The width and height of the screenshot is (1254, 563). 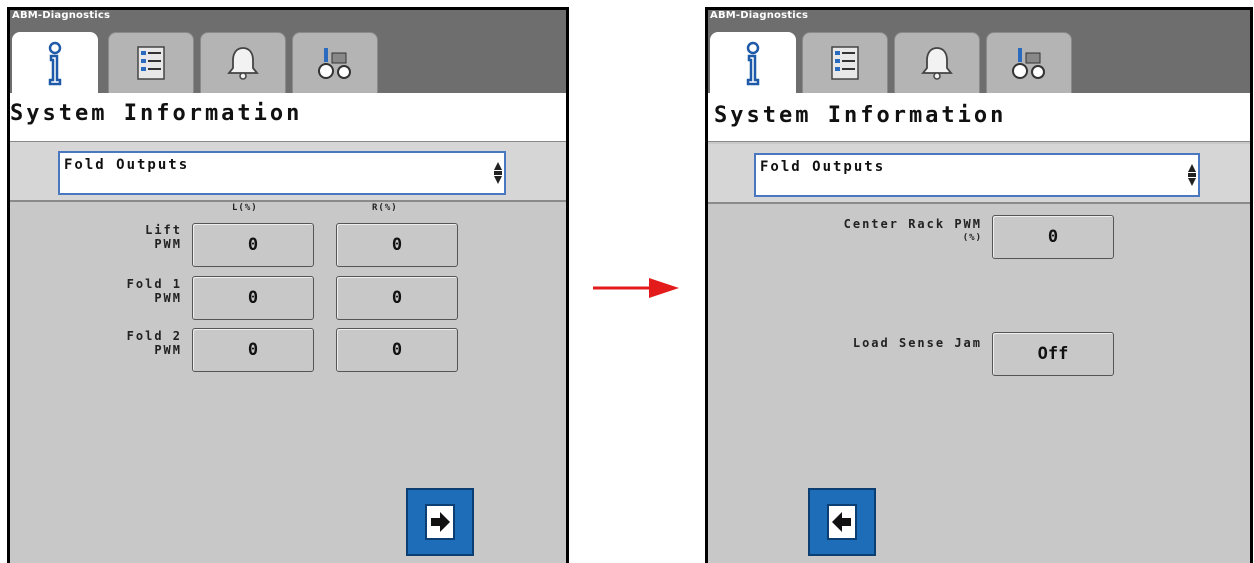 I want to click on previous-page-button, so click(x=842, y=522).